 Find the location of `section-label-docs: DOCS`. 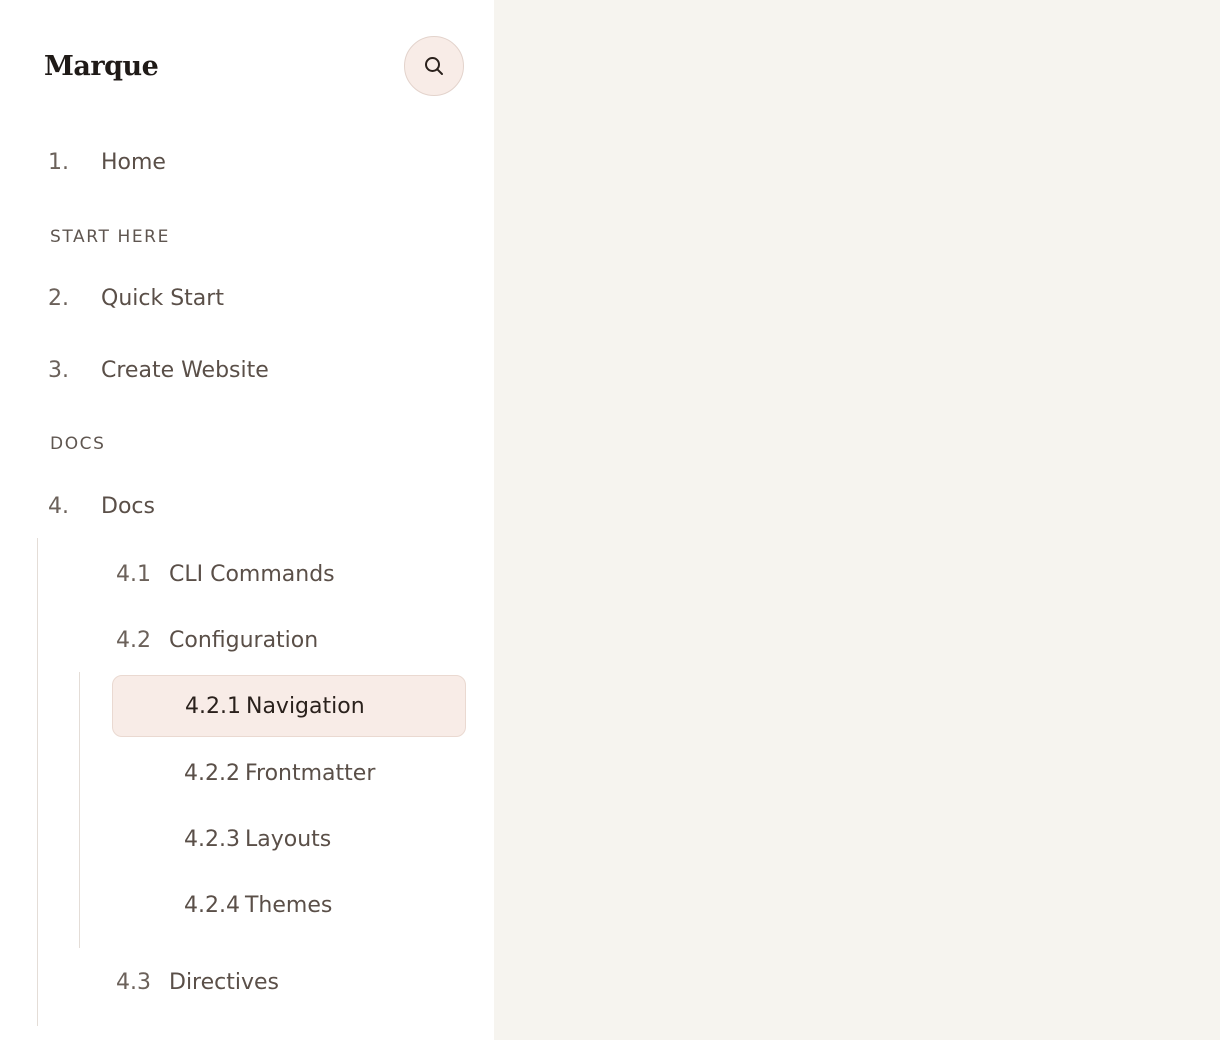

section-label-docs: DOCS is located at coordinates (78, 444).